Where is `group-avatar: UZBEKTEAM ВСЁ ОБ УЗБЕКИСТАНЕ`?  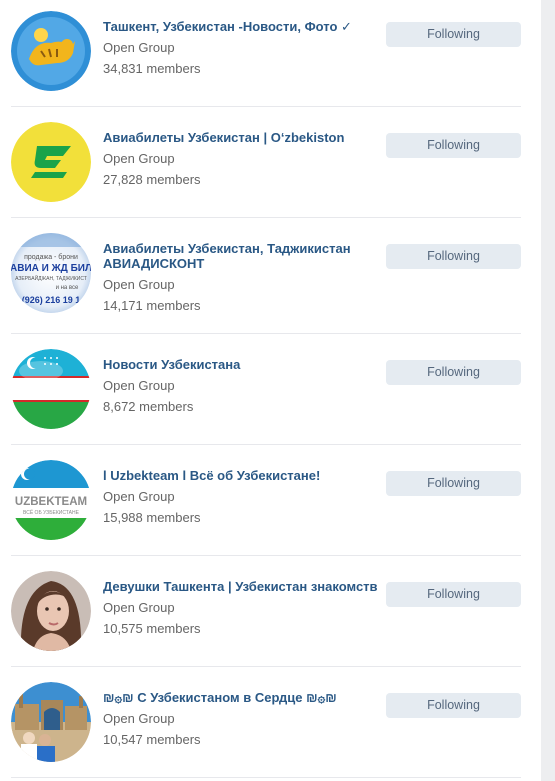 group-avatar: UZBEKTEAM ВСЁ ОБ УЗБЕКИСТАНЕ is located at coordinates (51, 500).